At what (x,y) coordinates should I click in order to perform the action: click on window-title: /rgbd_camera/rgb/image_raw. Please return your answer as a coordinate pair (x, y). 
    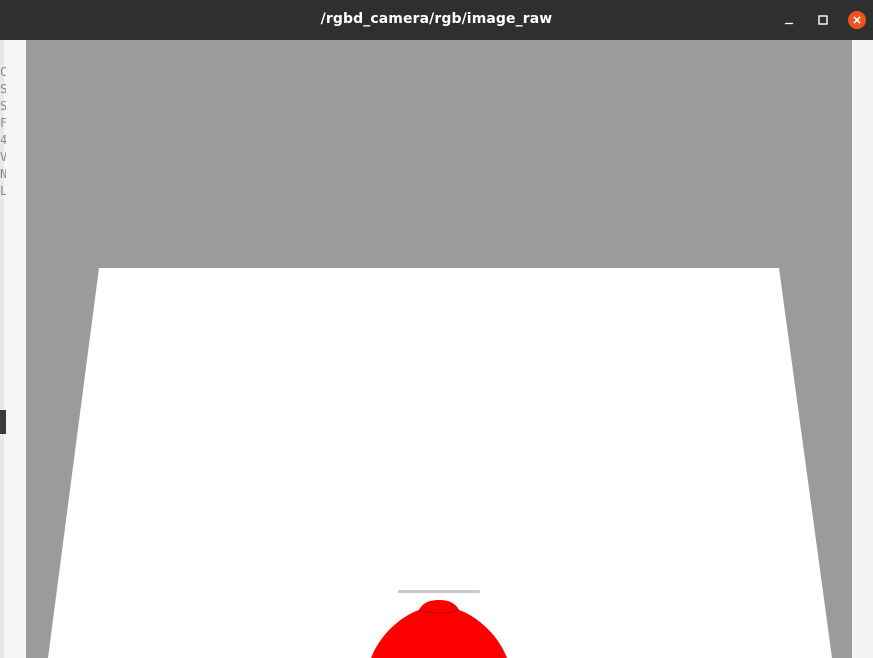
    Looking at the image, I should click on (436, 19).